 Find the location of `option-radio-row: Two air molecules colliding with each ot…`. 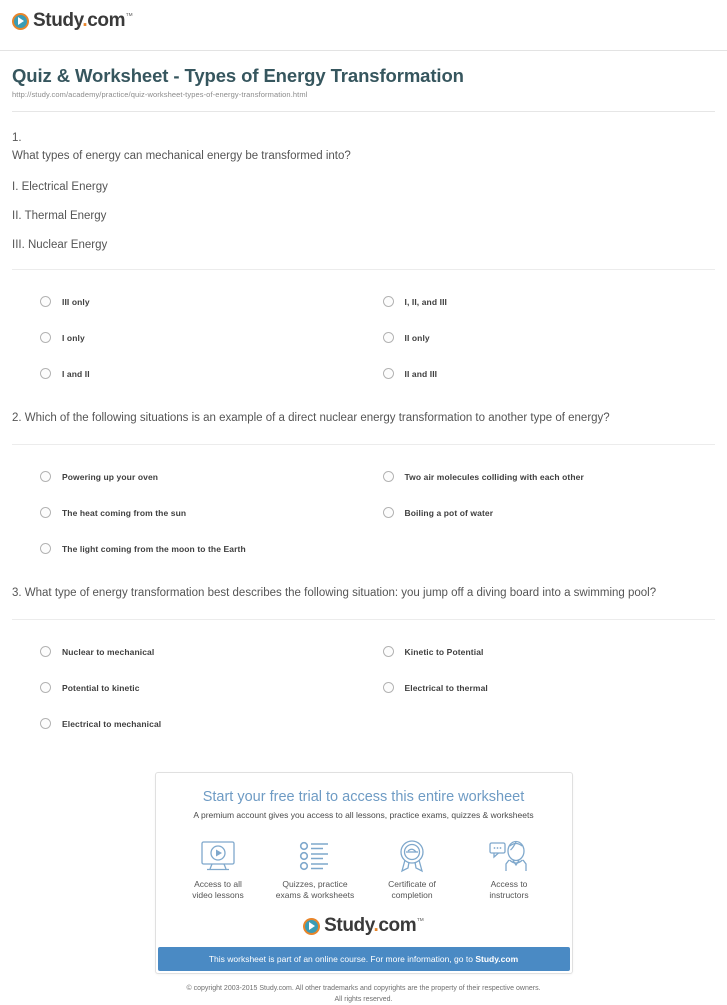

option-radio-row: Two air molecules colliding with each ot… is located at coordinates (549, 477).